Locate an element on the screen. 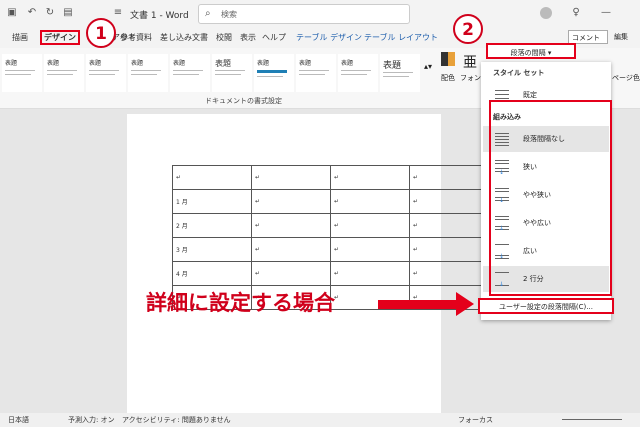 This screenshot has width=640, height=427. search-icon: ⌕ is located at coordinates (208, 13).